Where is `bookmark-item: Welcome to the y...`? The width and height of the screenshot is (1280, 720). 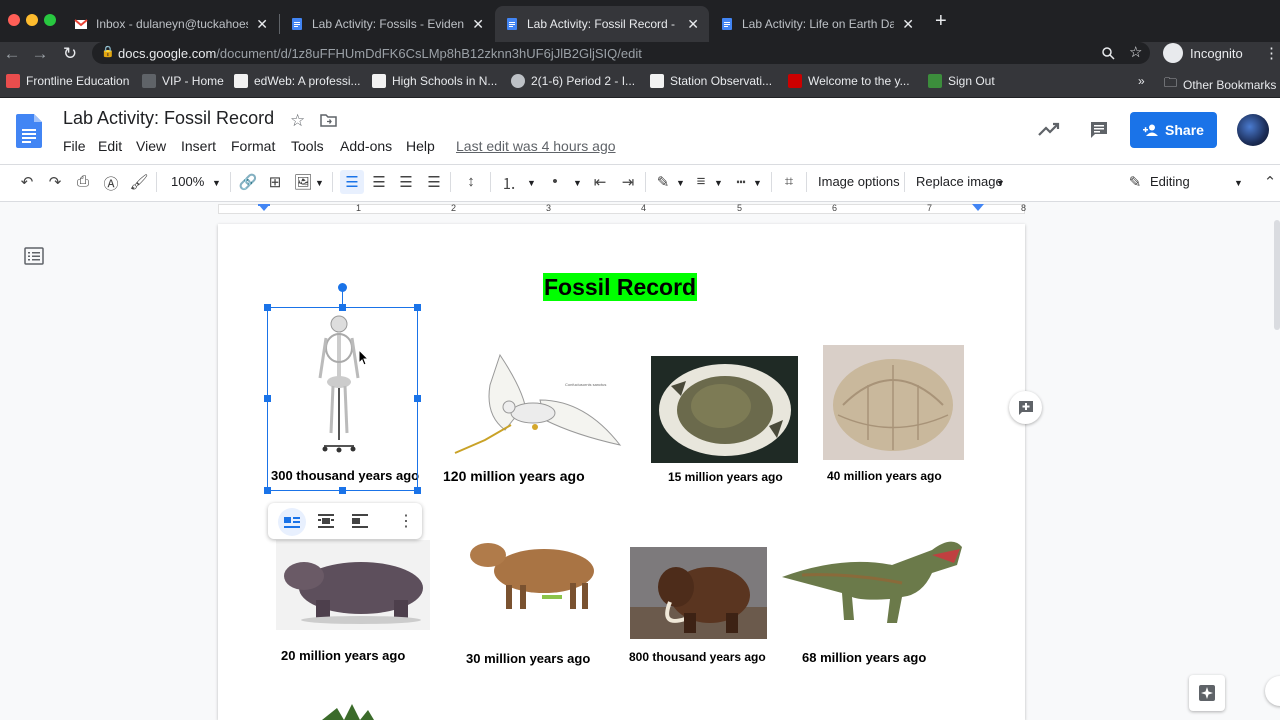 bookmark-item: Welcome to the y... is located at coordinates (849, 81).